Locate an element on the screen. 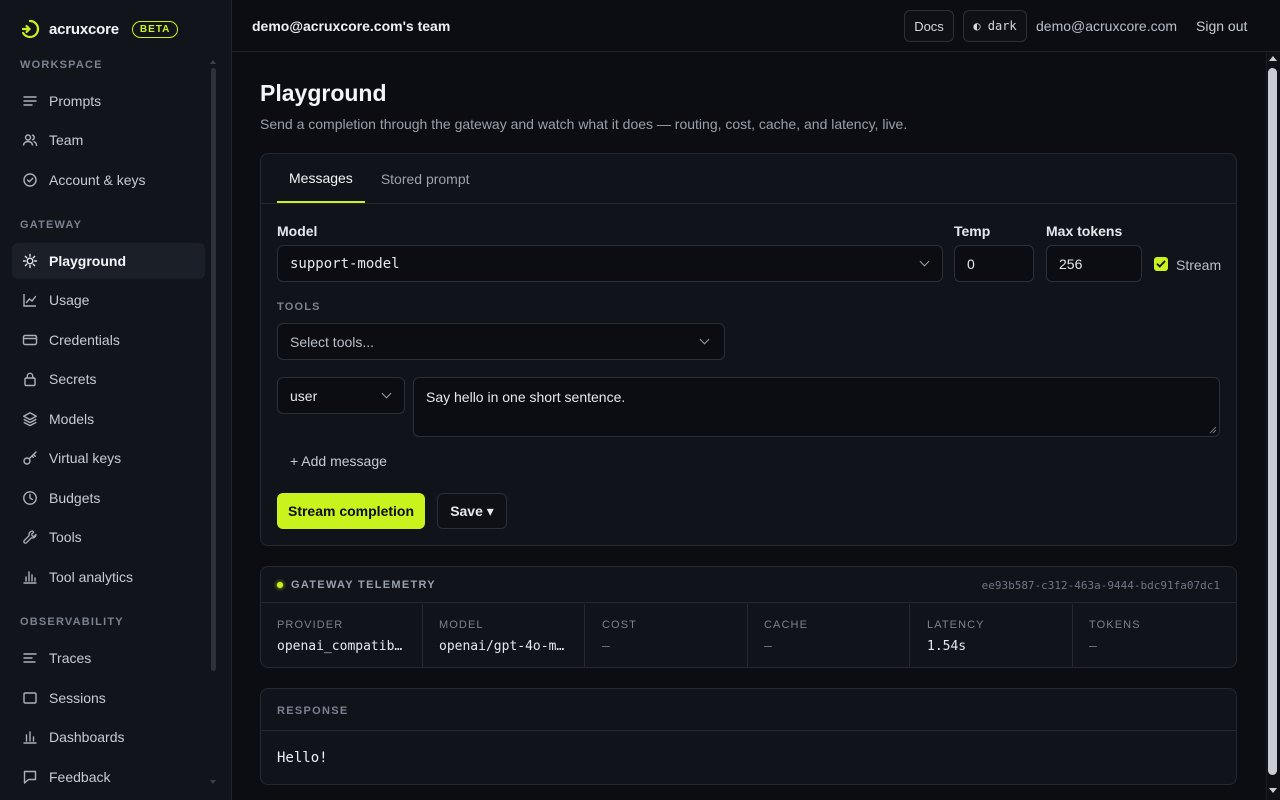 The height and width of the screenshot is (800, 1280). telemetry-cell-value: — is located at coordinates (1093, 646).